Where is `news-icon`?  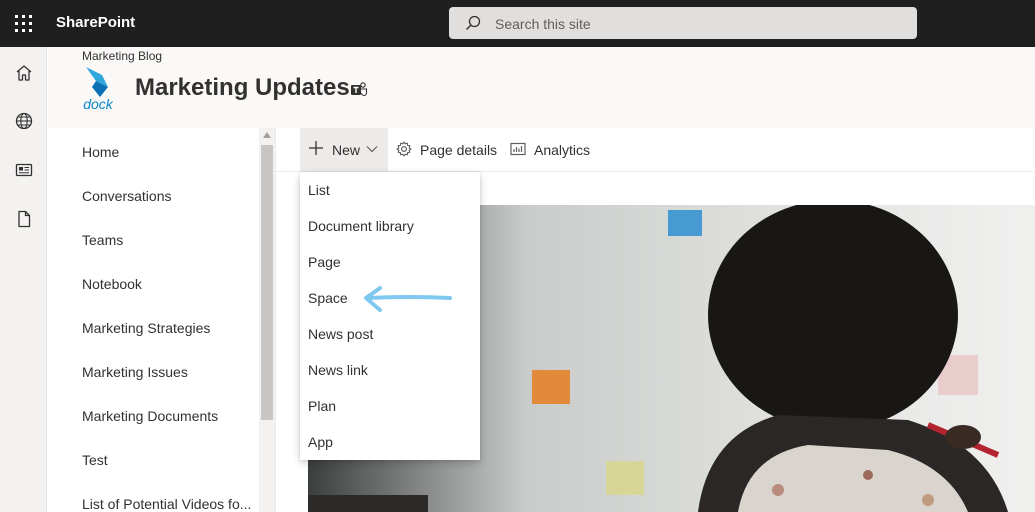 news-icon is located at coordinates (24, 170).